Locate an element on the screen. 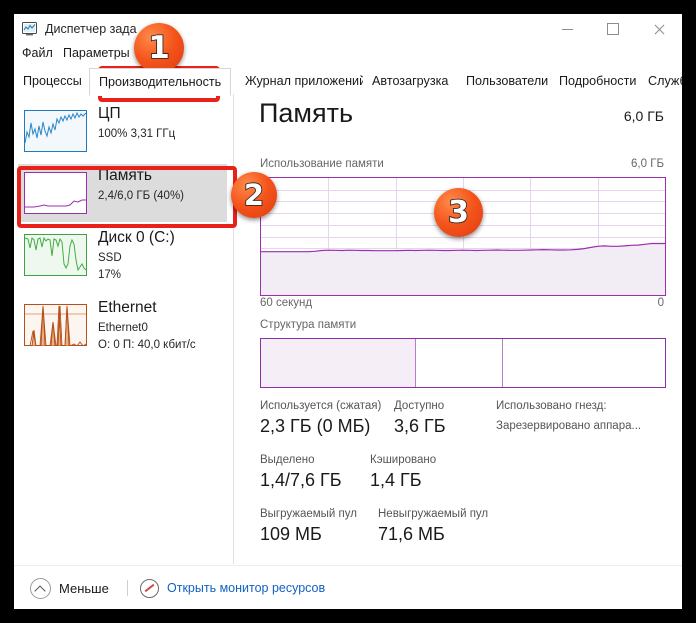  task-manager-icon is located at coordinates (30, 29).